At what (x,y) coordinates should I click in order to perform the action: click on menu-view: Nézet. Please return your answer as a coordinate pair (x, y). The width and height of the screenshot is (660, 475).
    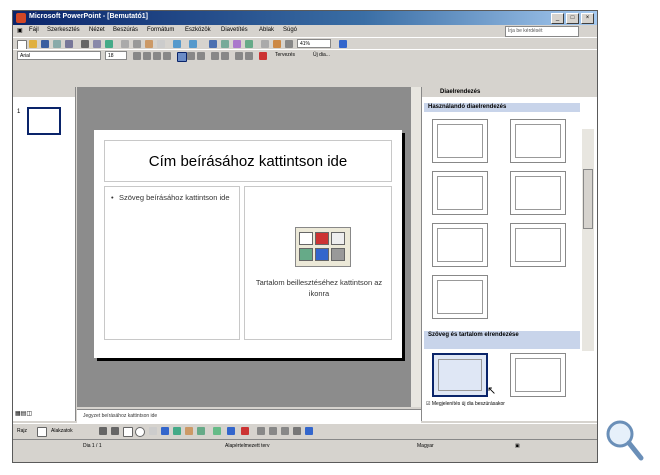
    Looking at the image, I should click on (97, 30).